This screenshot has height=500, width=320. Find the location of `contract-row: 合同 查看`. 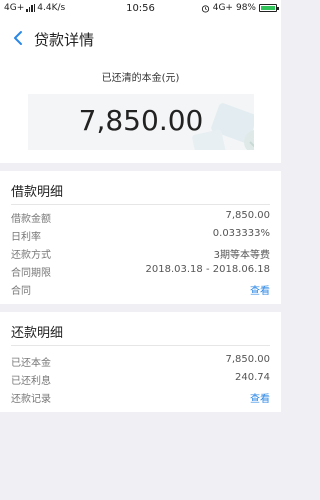

contract-row: 合同 查看 is located at coordinates (140, 289).